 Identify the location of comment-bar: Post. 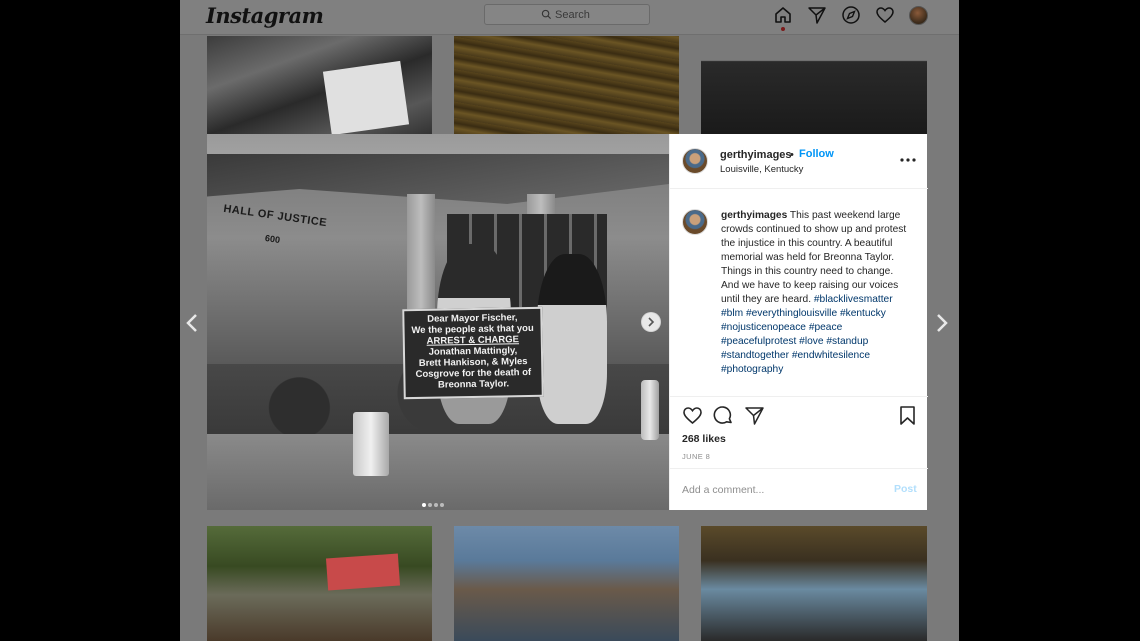
(799, 489).